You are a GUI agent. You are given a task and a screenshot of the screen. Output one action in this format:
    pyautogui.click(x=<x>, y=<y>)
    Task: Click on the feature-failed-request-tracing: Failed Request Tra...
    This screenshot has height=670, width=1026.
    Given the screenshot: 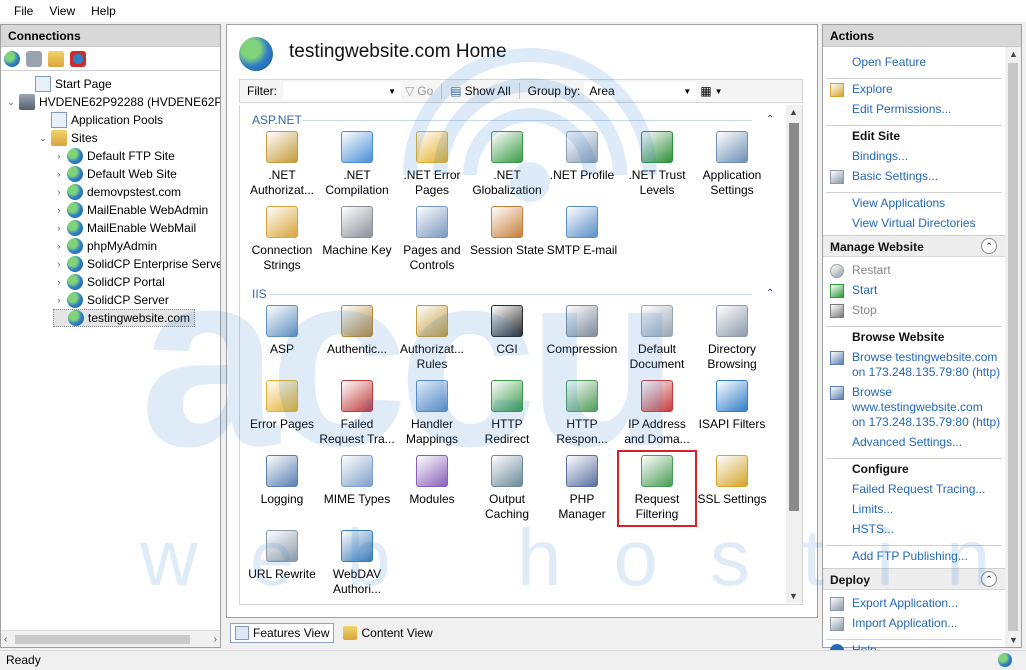 What is the action you would take?
    pyautogui.click(x=357, y=413)
    